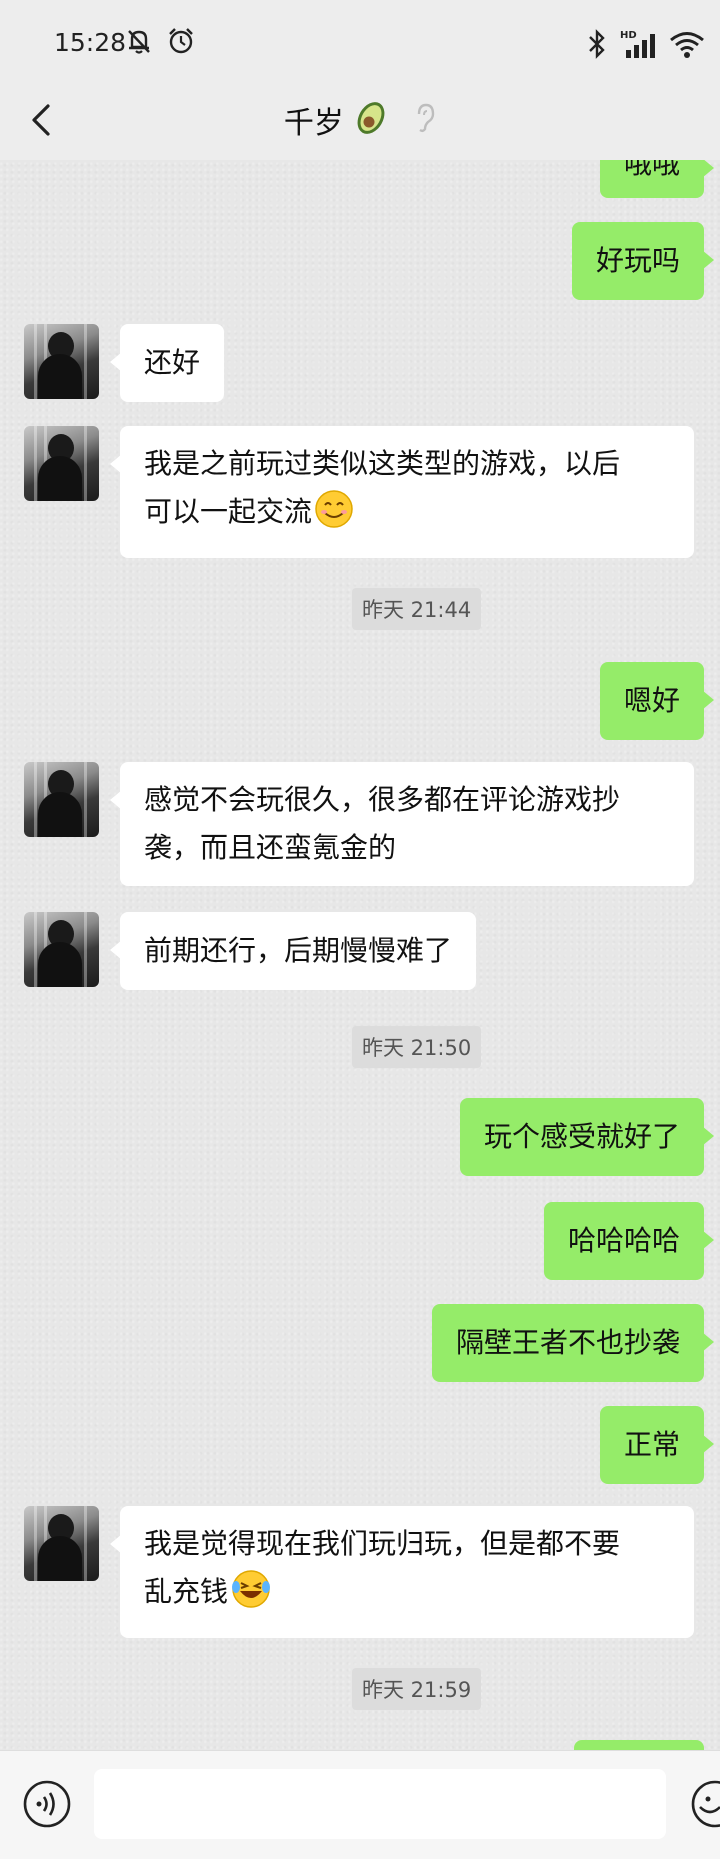 The height and width of the screenshot is (1859, 720). I want to click on message-text-line: 我是之前玩过类似这类型的游戏，以后, so click(382, 463).